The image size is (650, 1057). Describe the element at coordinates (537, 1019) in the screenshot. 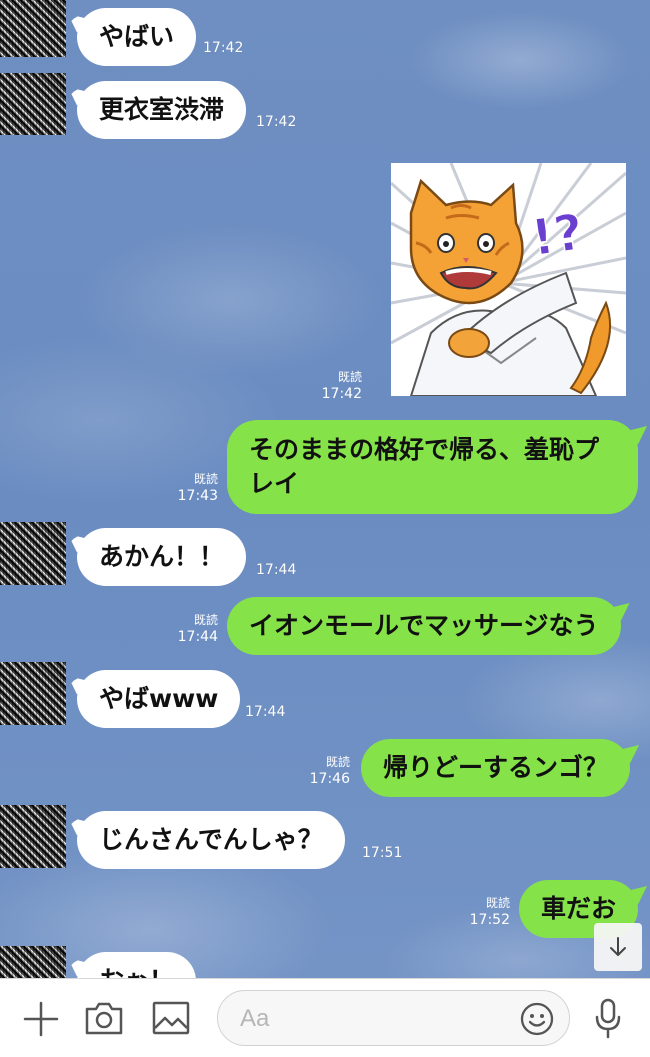

I see `emoji-icon` at that location.